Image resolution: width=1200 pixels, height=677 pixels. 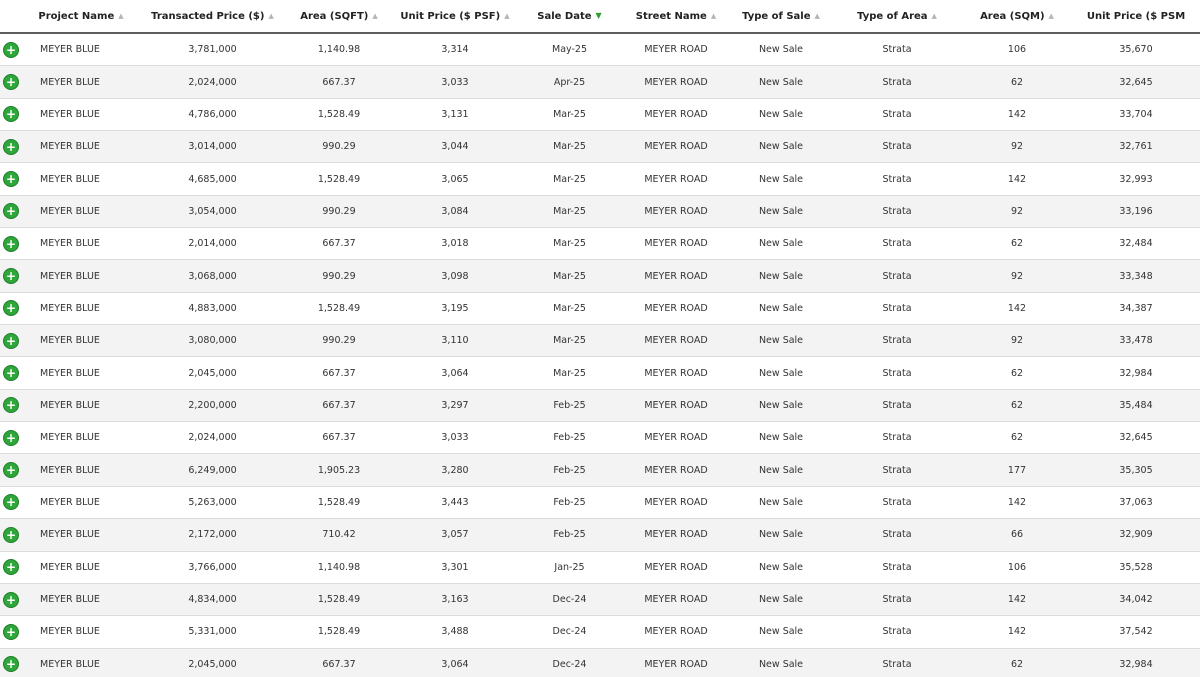 What do you see at coordinates (897, 567) in the screenshot?
I see `cell-type-of-area: Strata` at bounding box center [897, 567].